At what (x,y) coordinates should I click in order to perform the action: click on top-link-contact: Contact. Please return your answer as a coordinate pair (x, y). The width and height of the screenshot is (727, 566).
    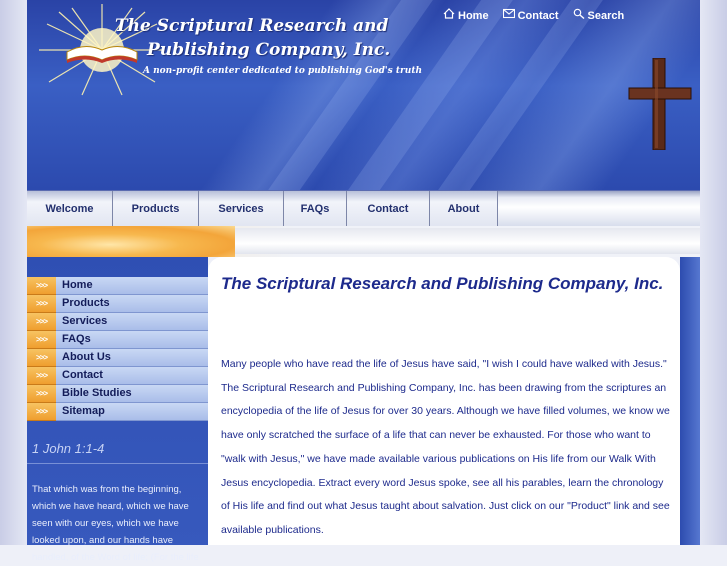
    Looking at the image, I should click on (530, 15).